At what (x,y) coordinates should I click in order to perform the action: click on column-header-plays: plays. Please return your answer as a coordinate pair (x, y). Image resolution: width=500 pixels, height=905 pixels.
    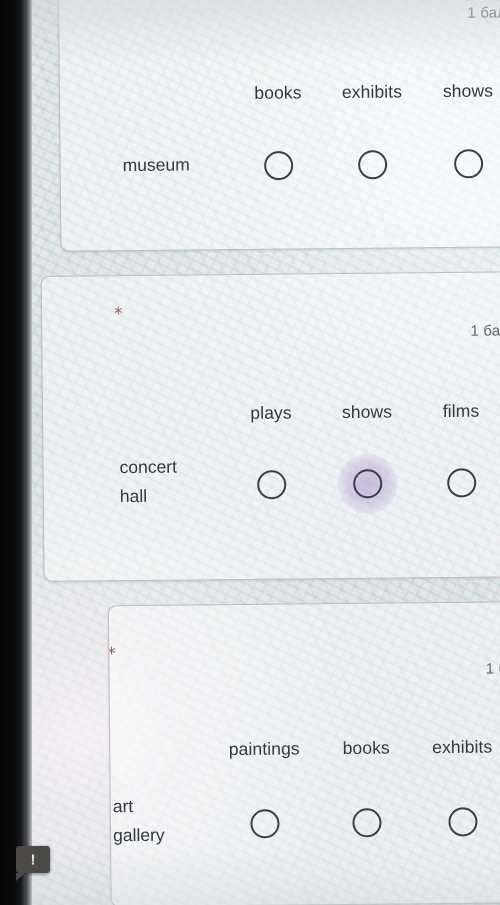
    Looking at the image, I should click on (271, 412).